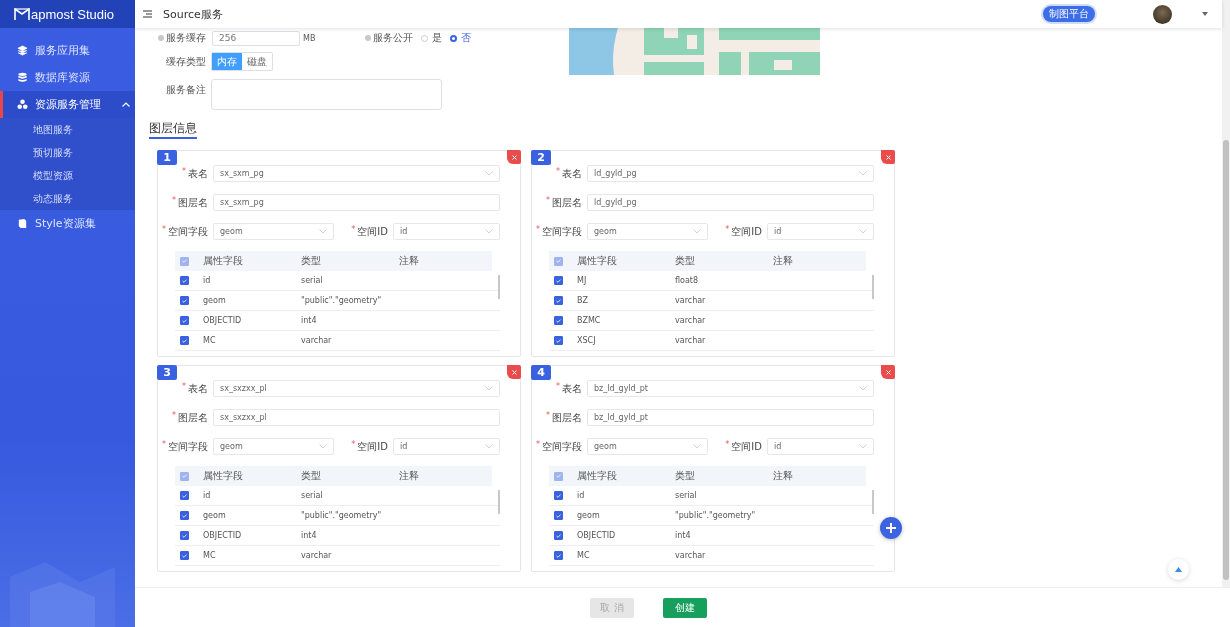 The height and width of the screenshot is (627, 1230). What do you see at coordinates (326, 94) in the screenshot?
I see `remark-field` at bounding box center [326, 94].